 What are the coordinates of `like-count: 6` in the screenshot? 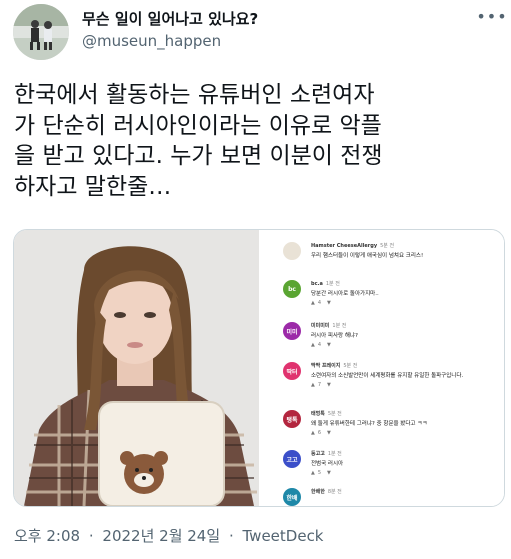 It's located at (319, 433).